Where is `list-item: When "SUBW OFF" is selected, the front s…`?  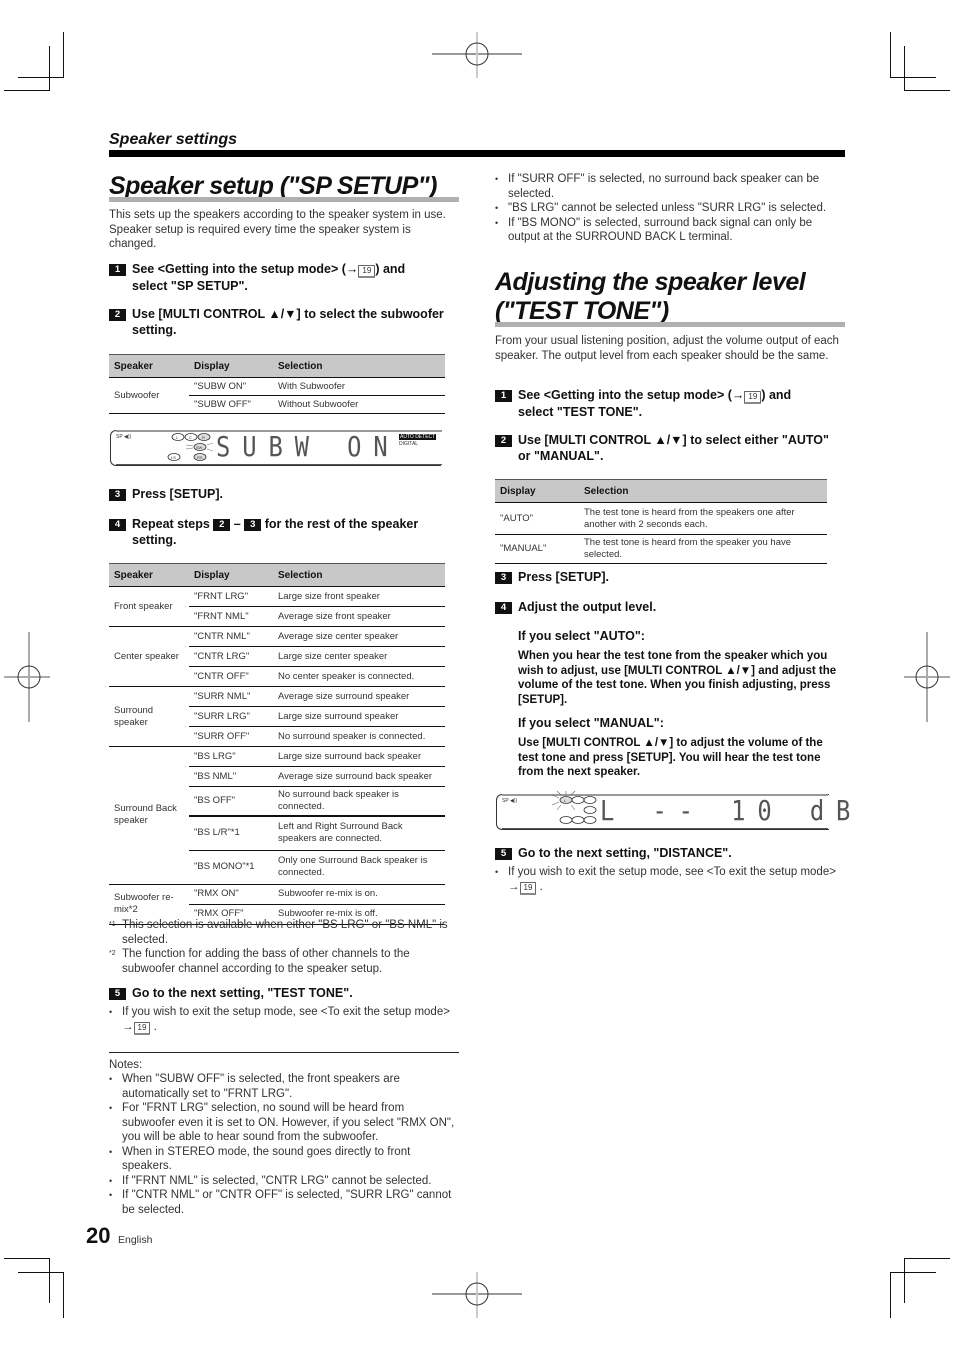 list-item: When "SUBW OFF" is selected, the front s… is located at coordinates (284, 1086).